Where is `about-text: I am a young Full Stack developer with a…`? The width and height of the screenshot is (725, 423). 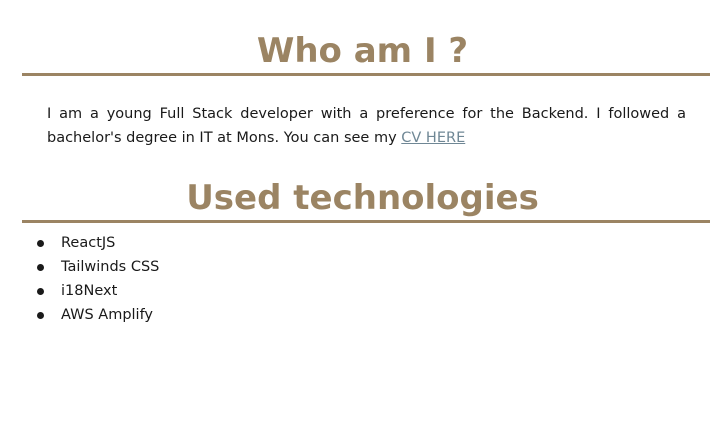
about-text: I am a young Full Stack developer with a… is located at coordinates (366, 126).